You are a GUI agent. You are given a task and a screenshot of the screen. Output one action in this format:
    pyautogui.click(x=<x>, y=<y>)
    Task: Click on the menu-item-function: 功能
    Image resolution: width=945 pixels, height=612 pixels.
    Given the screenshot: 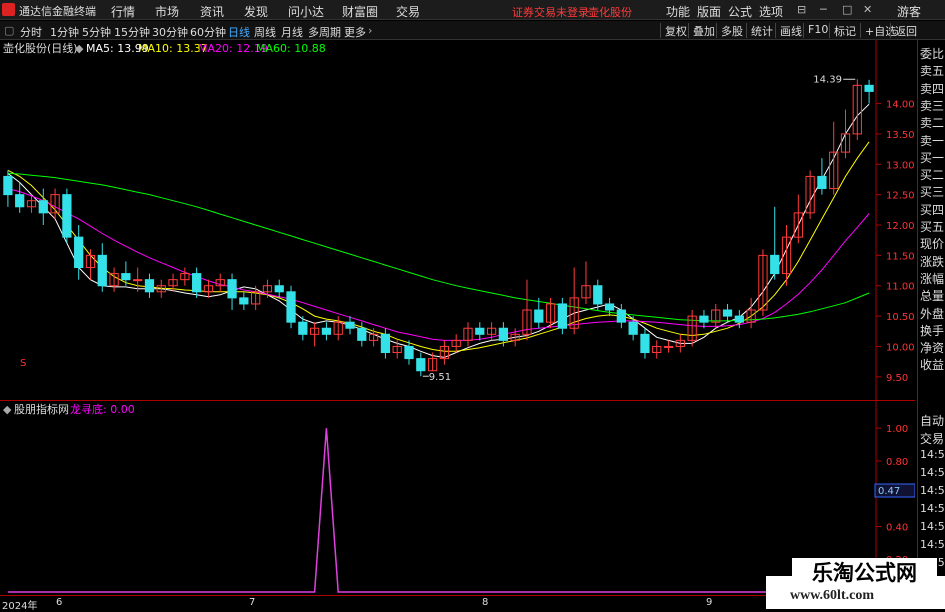 What is the action you would take?
    pyautogui.click(x=678, y=11)
    